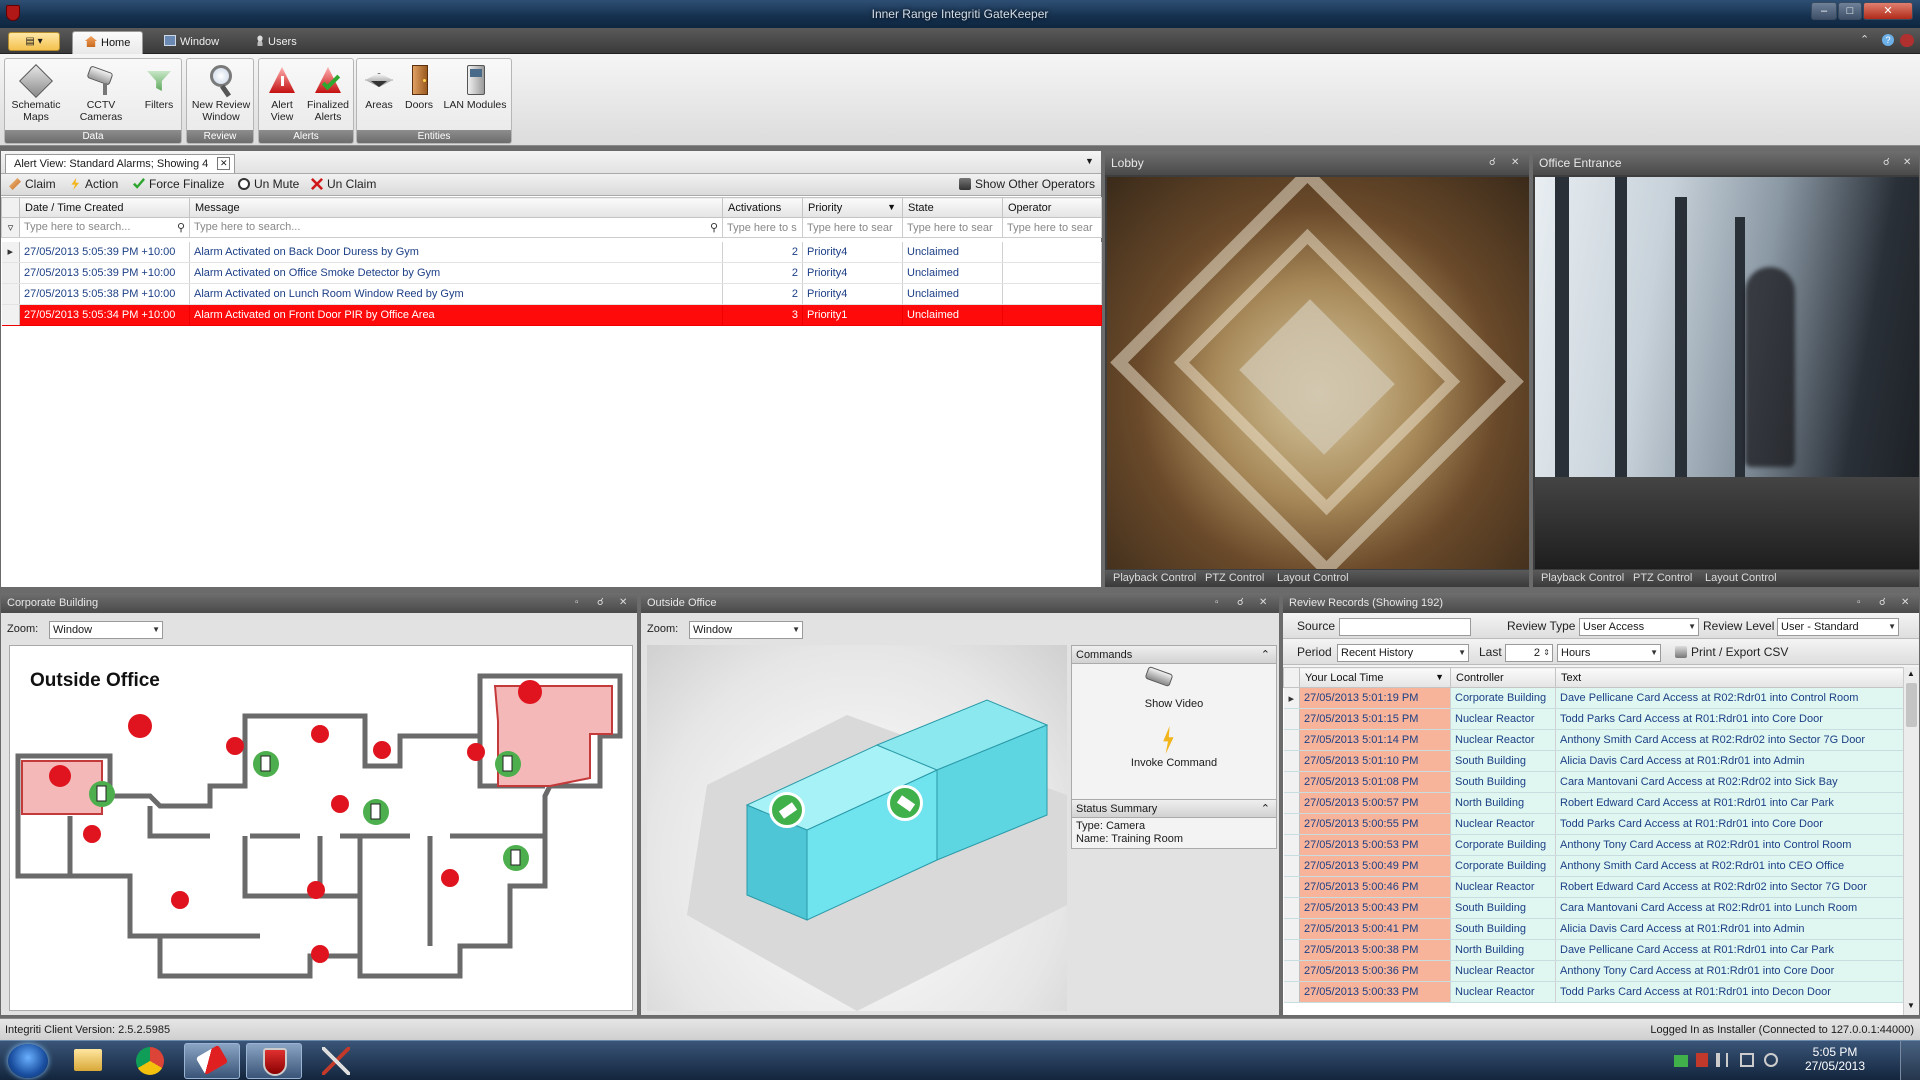  I want to click on quick-access-menu: ▤ ▾, so click(34, 41).